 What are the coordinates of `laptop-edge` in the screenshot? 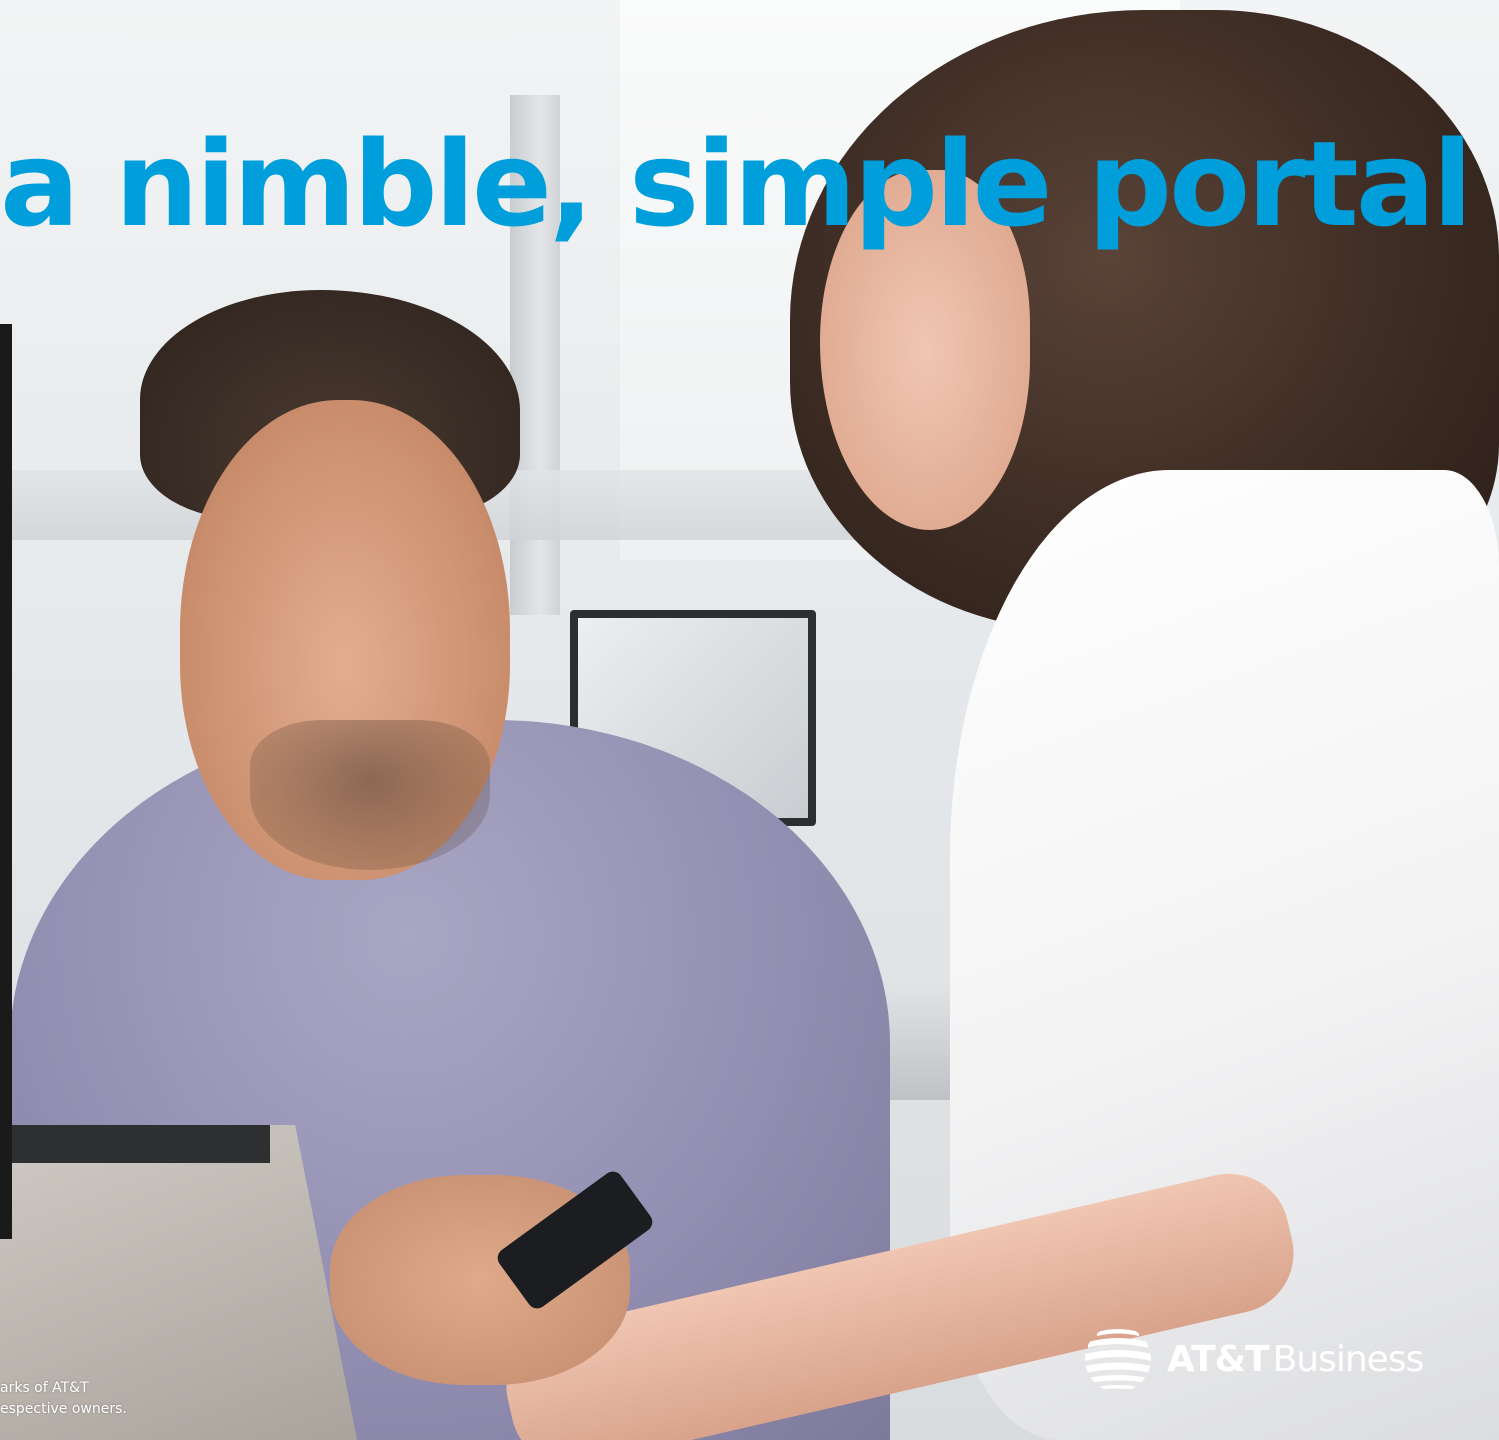 It's located at (135, 1144).